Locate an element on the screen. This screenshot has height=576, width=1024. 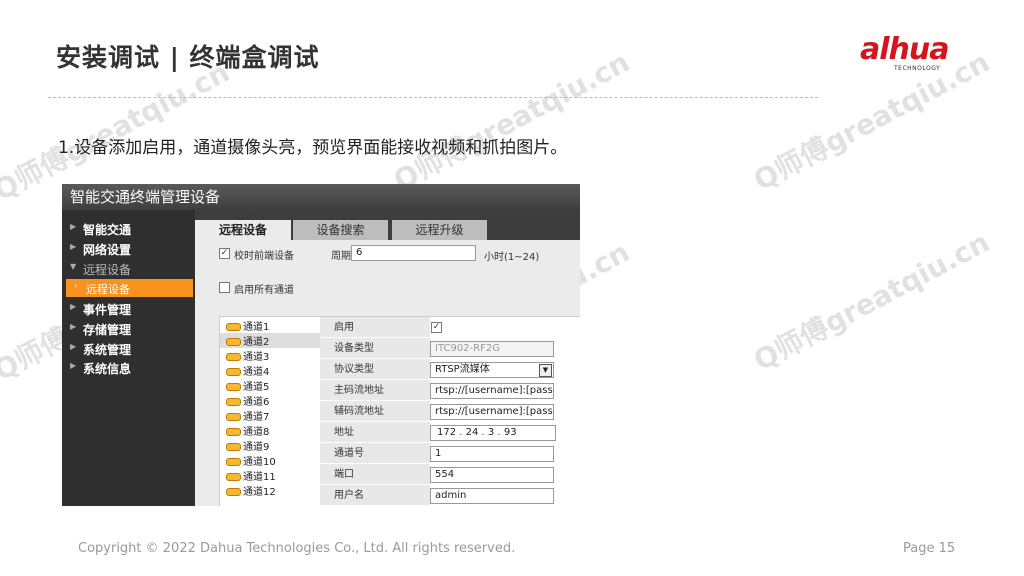
period-input: 6 is located at coordinates (413, 253).